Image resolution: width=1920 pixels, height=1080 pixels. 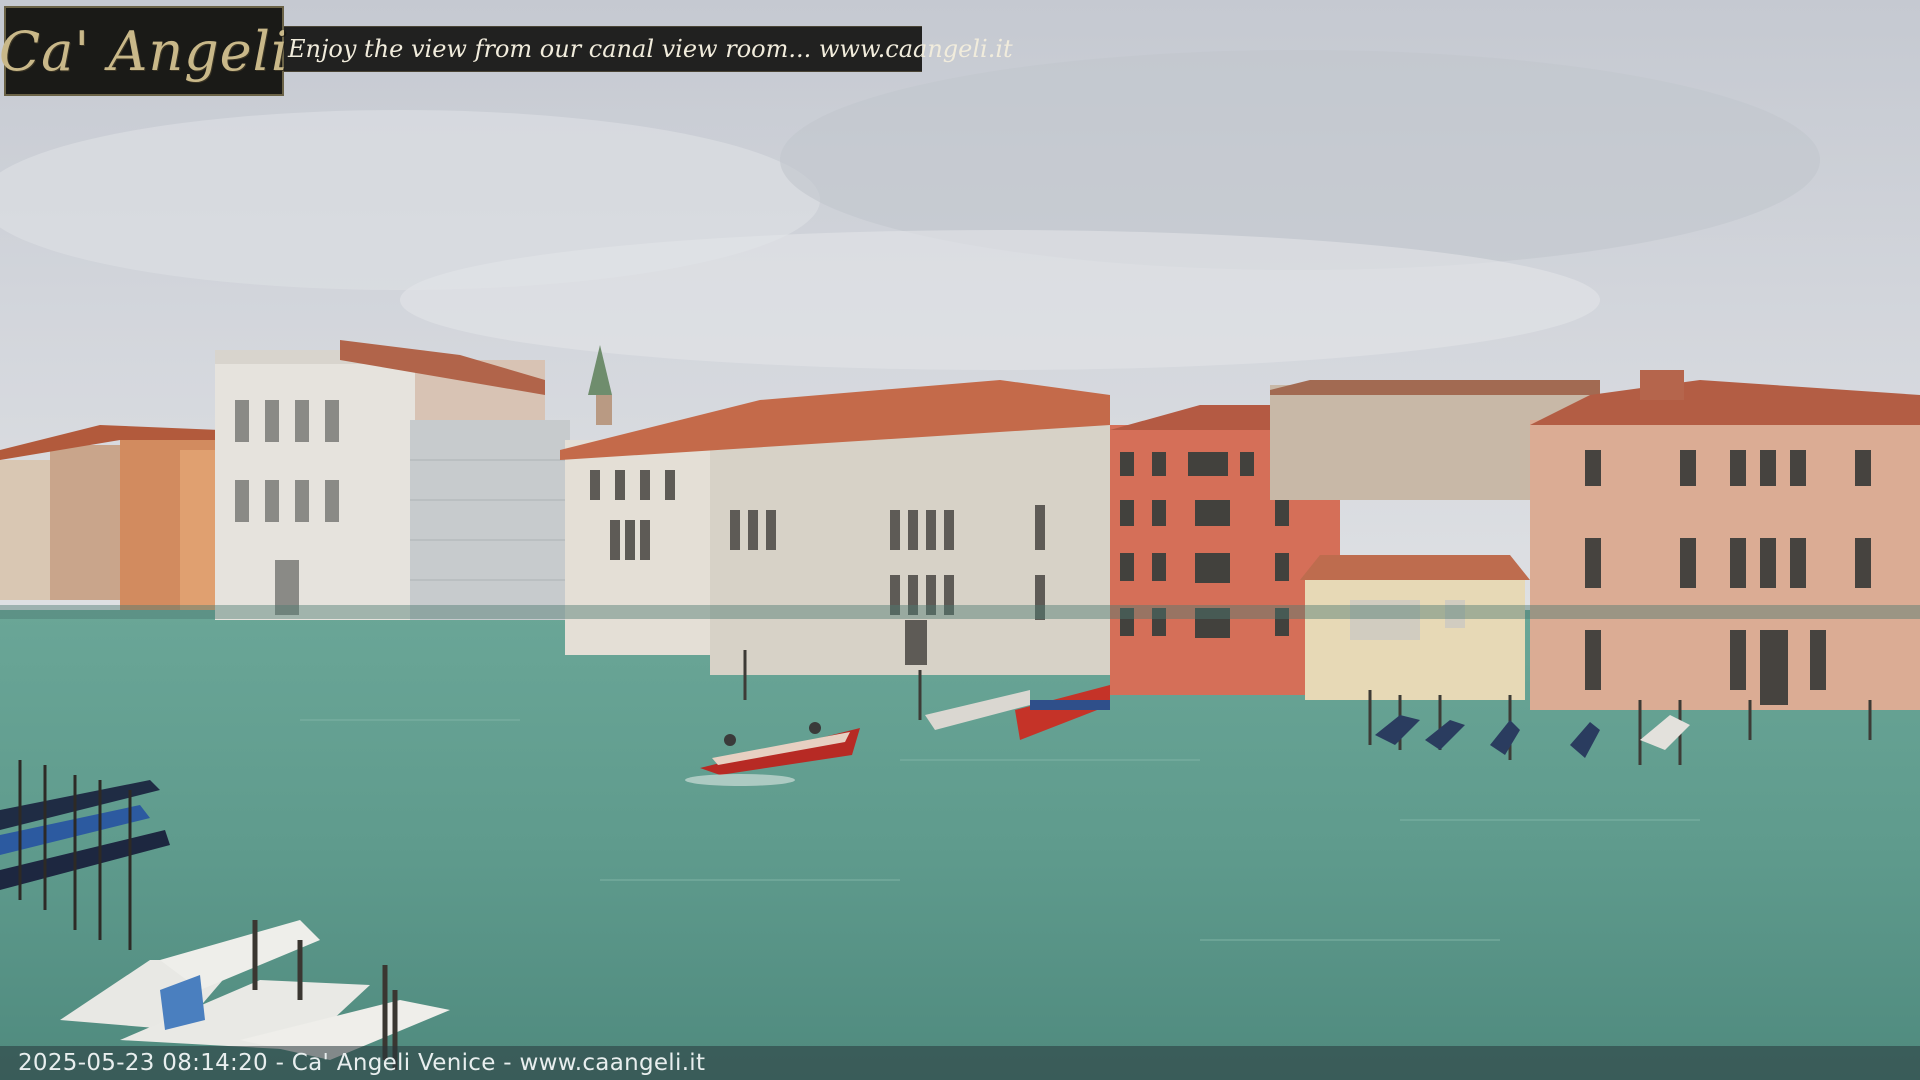 What do you see at coordinates (110, 517) in the screenshot?
I see `far-left-buildings` at bounding box center [110, 517].